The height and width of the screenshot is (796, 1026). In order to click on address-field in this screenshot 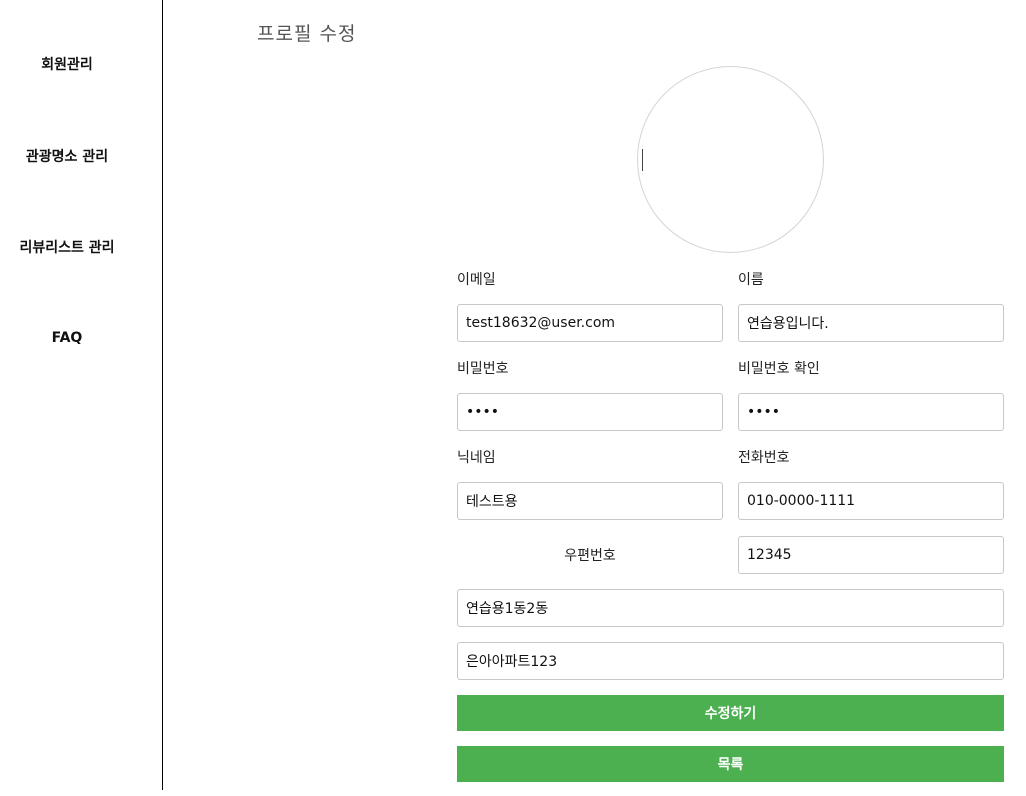, I will do `click(730, 608)`.